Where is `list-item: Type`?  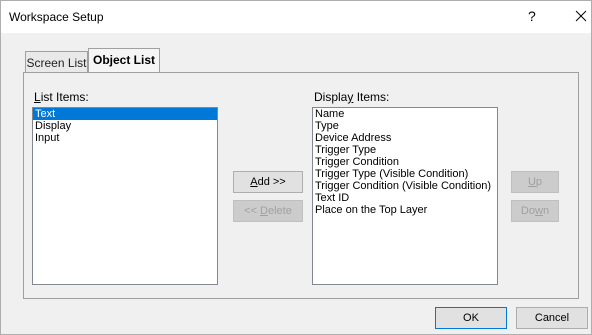
list-item: Type is located at coordinates (405, 126).